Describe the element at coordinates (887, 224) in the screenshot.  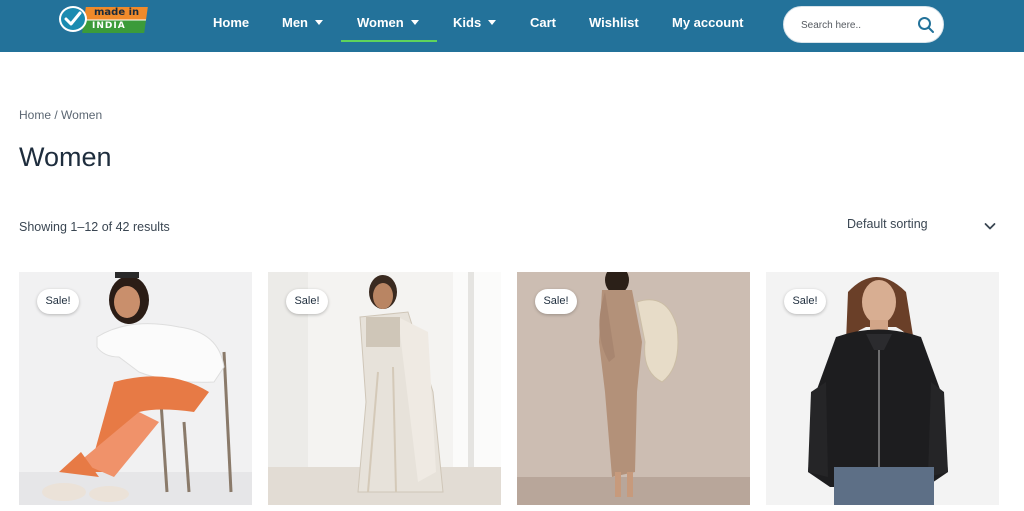
I see `sorting-selected-value: Default sorting` at that location.